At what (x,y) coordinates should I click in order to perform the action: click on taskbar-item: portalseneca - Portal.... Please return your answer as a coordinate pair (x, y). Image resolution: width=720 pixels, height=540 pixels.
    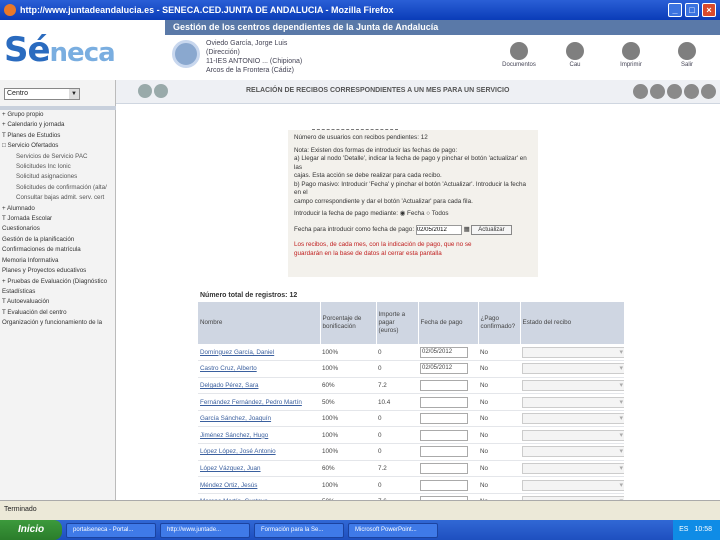
    Looking at the image, I should click on (111, 530).